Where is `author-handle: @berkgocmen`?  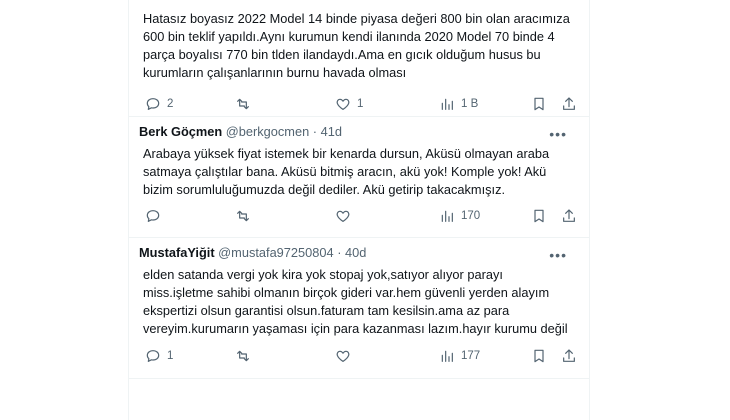
author-handle: @berkgocmen is located at coordinates (267, 131).